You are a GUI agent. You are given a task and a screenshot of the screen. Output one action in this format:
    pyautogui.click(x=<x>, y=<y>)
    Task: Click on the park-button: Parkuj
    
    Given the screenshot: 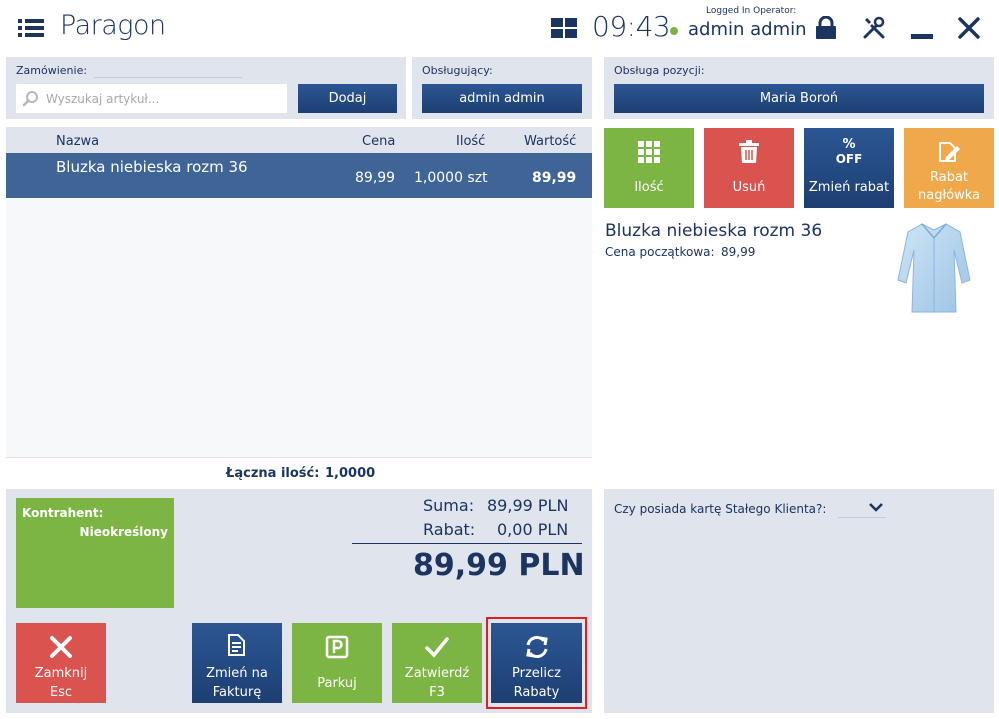 What is the action you would take?
    pyautogui.click(x=337, y=663)
    